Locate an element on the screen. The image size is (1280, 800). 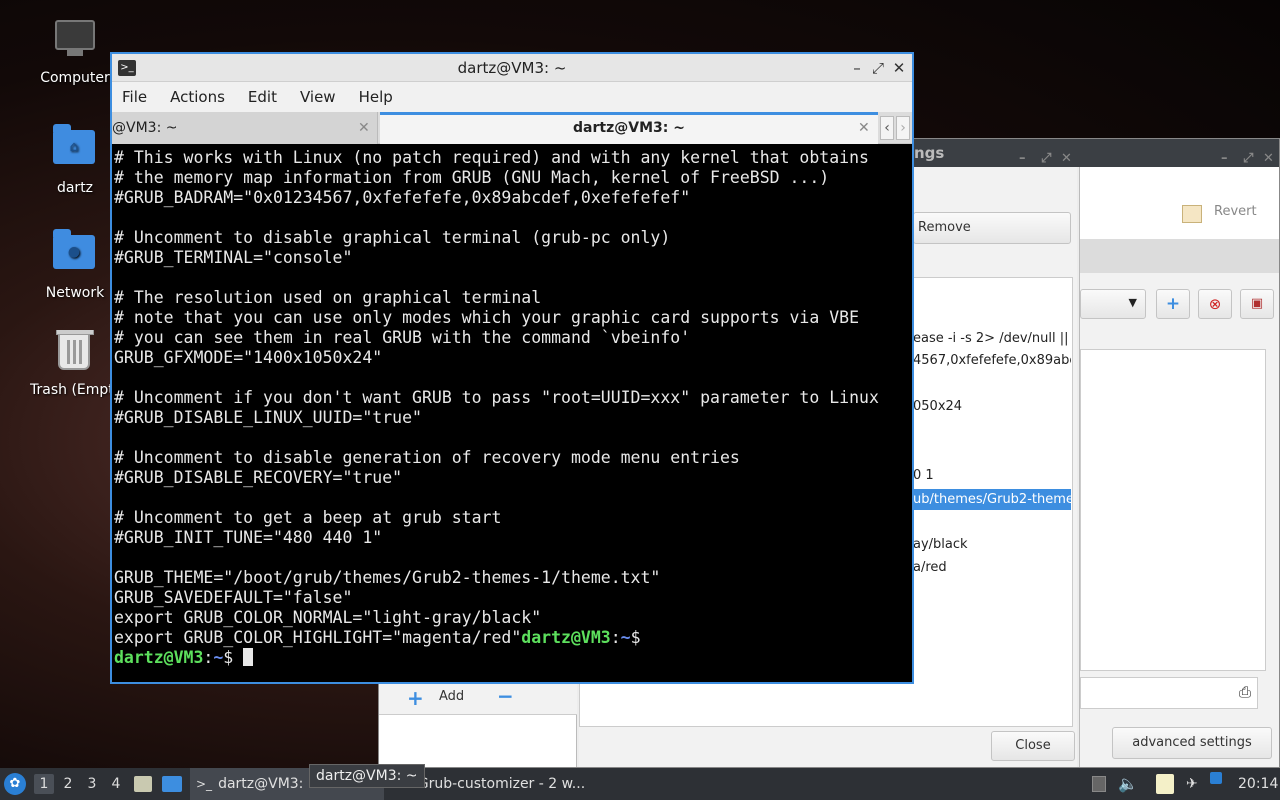
workspace-2: 2 is located at coordinates (68, 784).